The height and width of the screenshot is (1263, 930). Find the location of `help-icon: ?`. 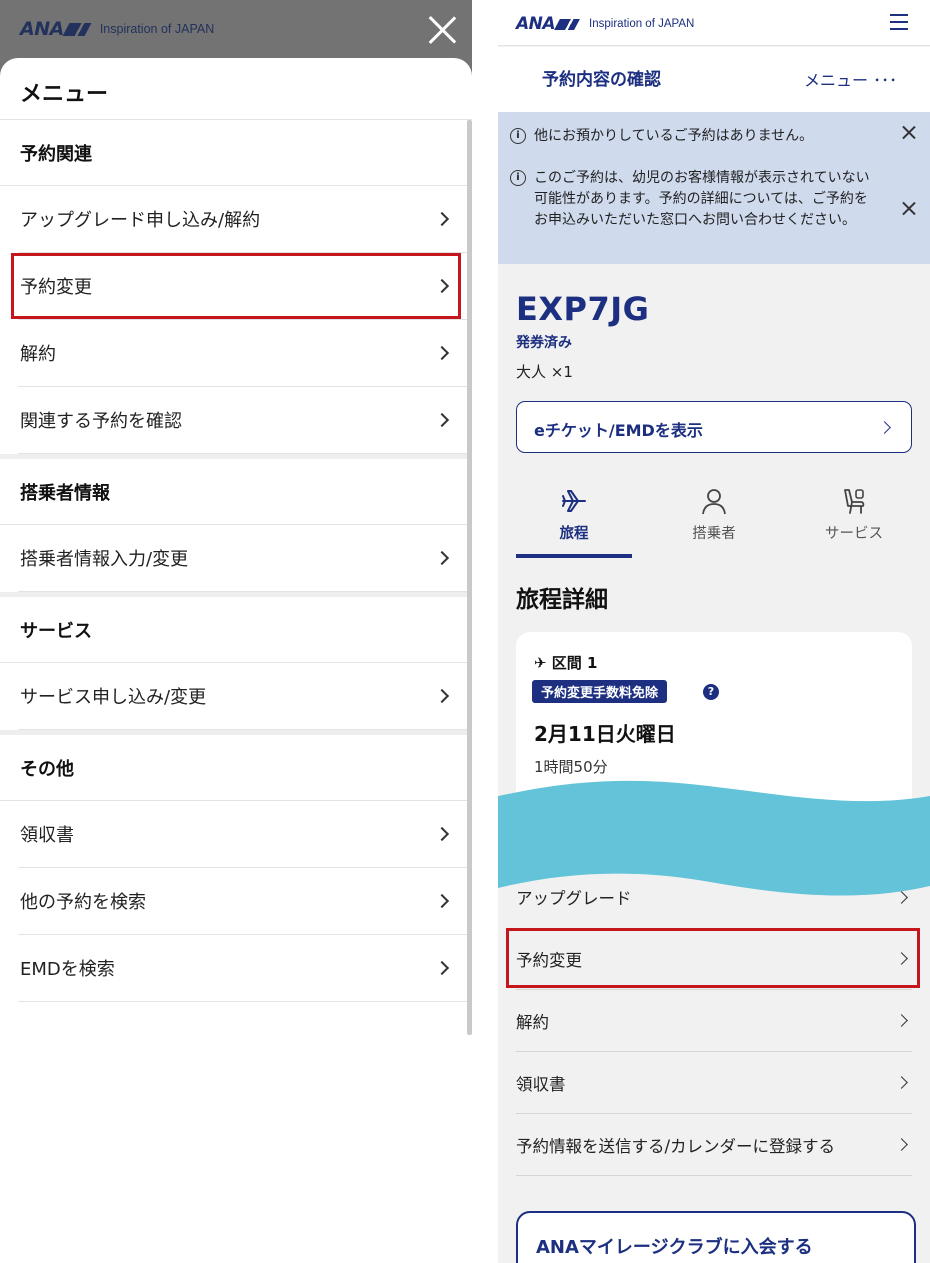

help-icon: ? is located at coordinates (711, 692).